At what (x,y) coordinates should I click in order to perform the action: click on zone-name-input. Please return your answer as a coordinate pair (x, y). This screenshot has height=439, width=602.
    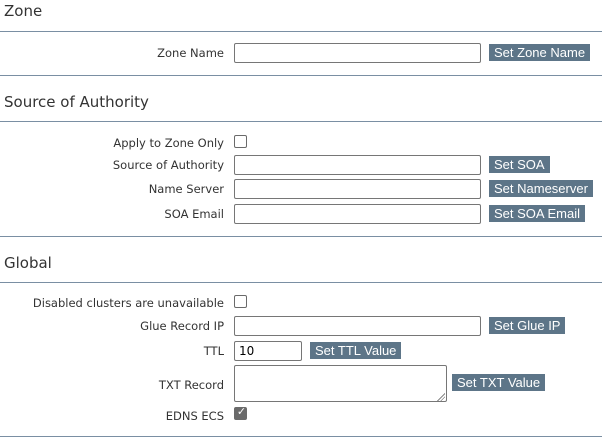
    Looking at the image, I should click on (357, 53).